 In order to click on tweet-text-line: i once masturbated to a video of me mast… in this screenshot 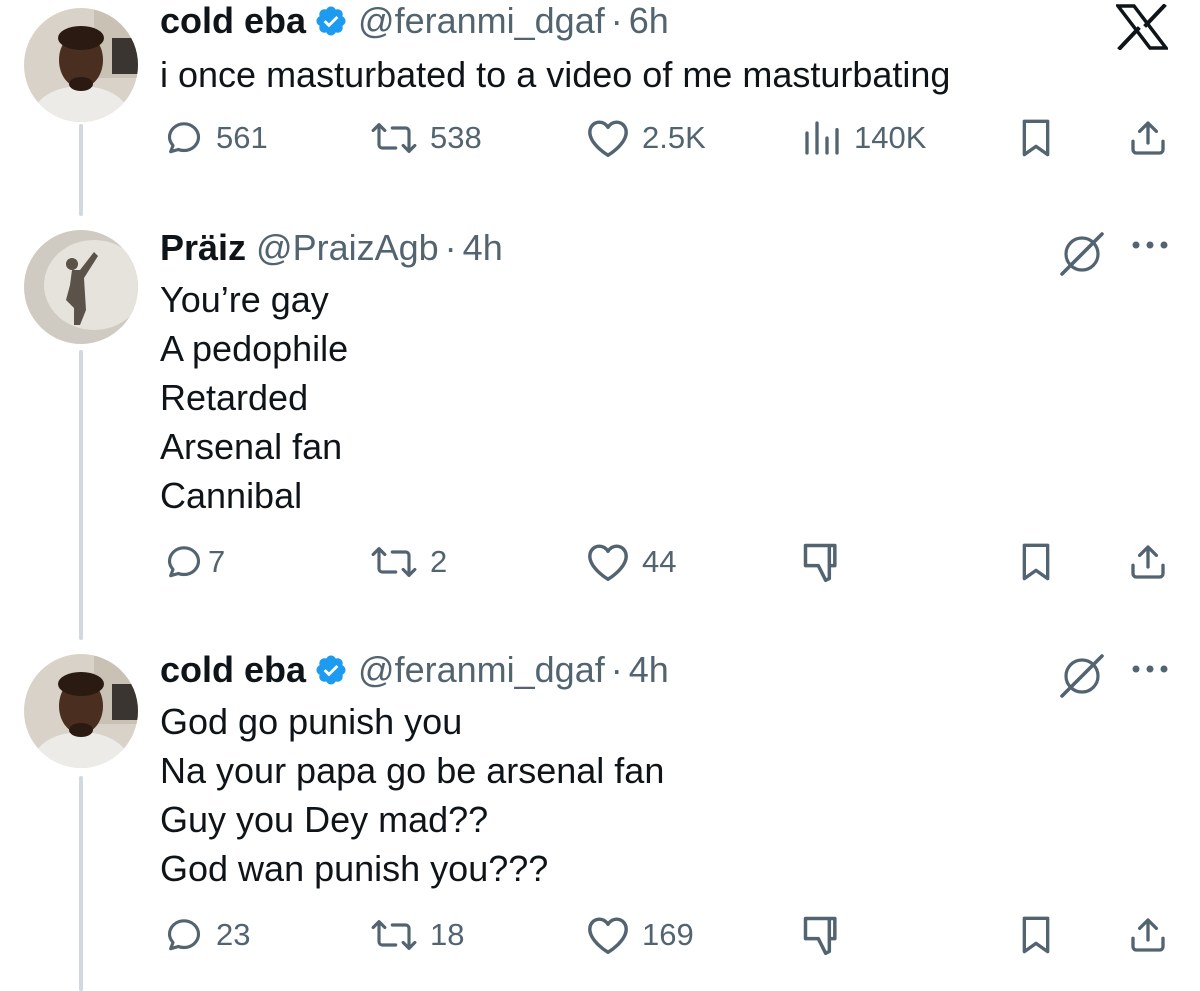, I will do `click(555, 74)`.